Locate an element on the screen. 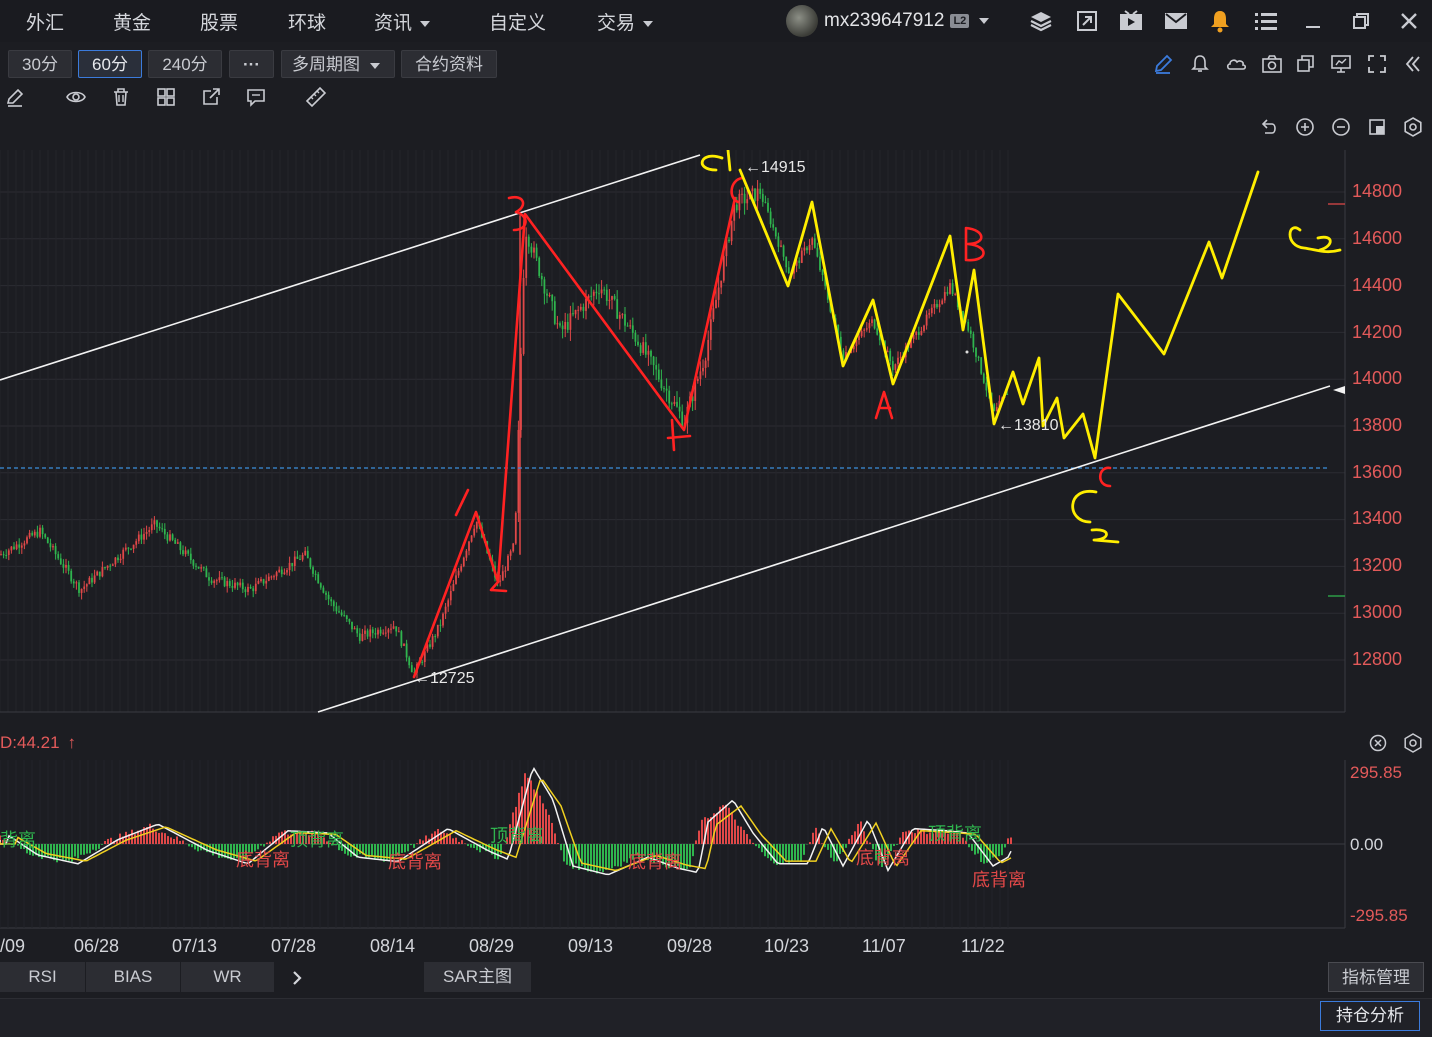  mid-low-annotation: ←13810 is located at coordinates (1028, 425).